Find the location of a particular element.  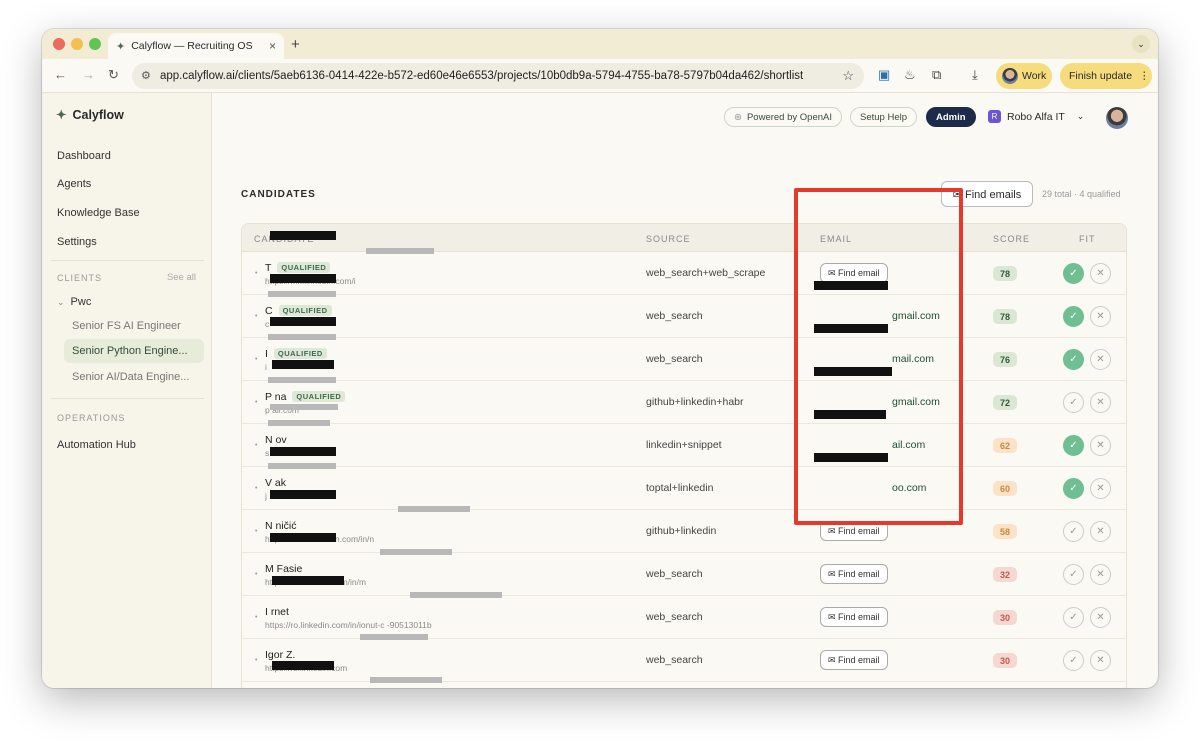

candidate-name: Igor Z. is located at coordinates (280, 655).